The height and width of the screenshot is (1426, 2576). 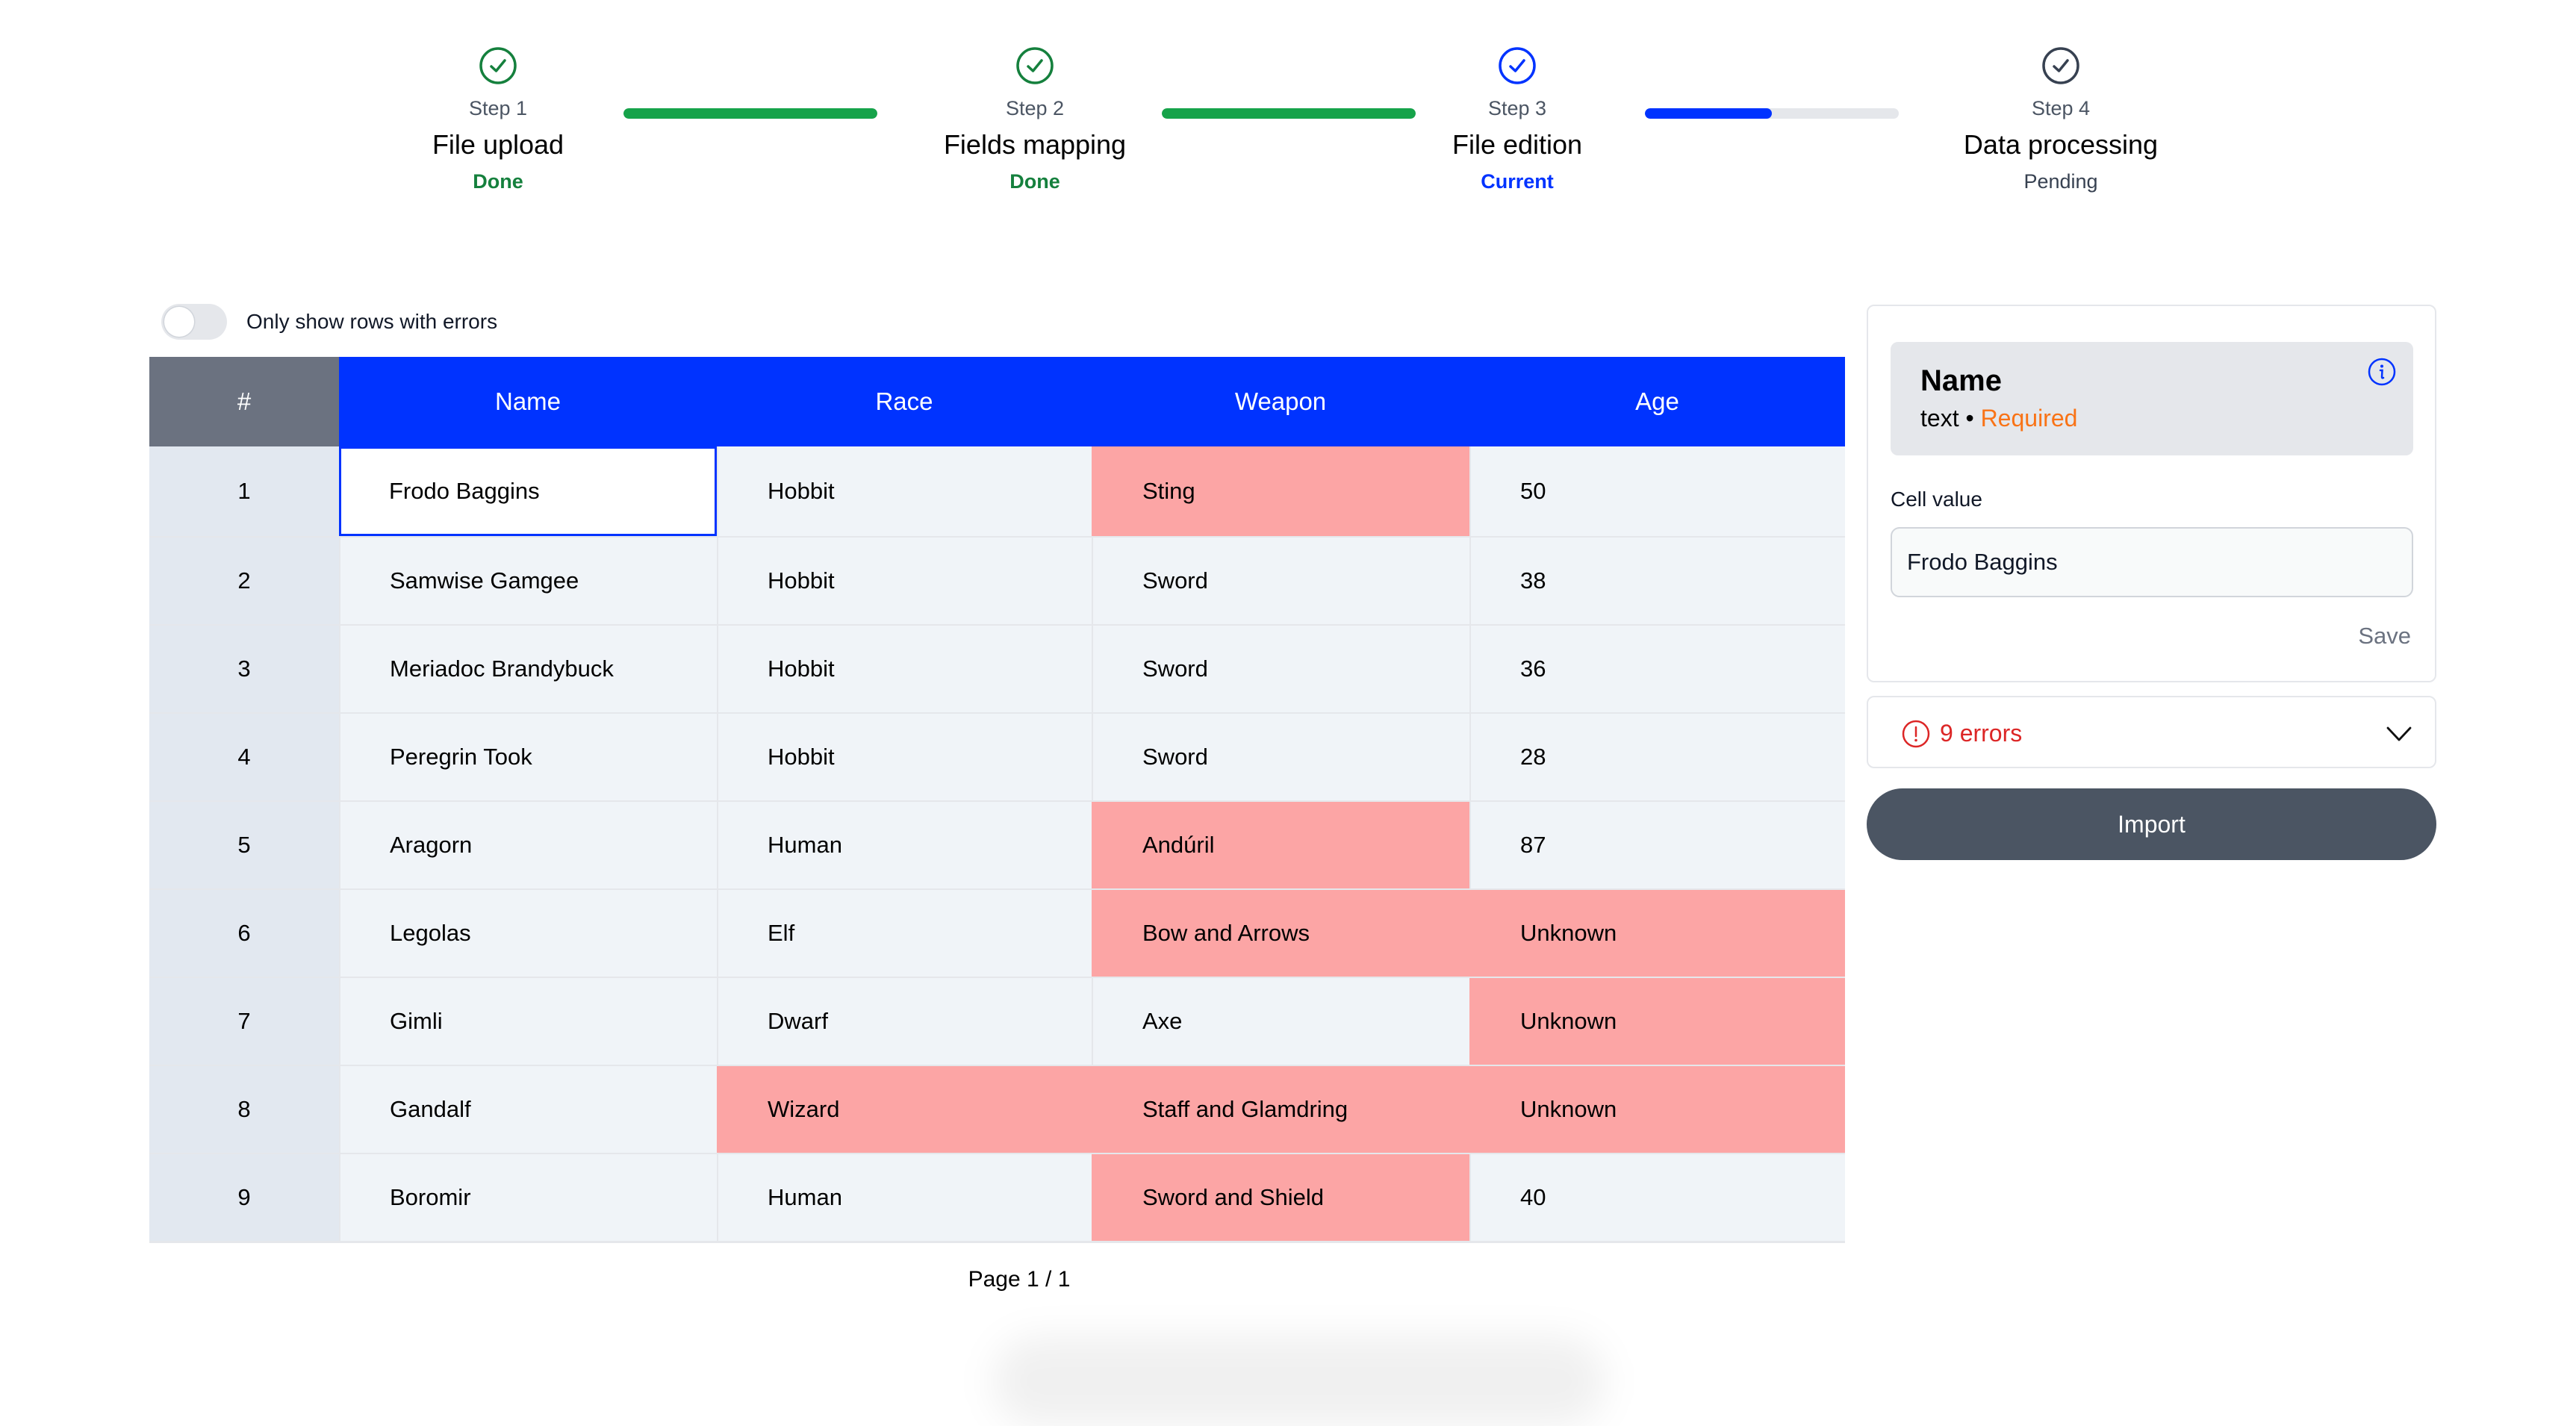 What do you see at coordinates (1657, 669) in the screenshot?
I see `cell-age: 36` at bounding box center [1657, 669].